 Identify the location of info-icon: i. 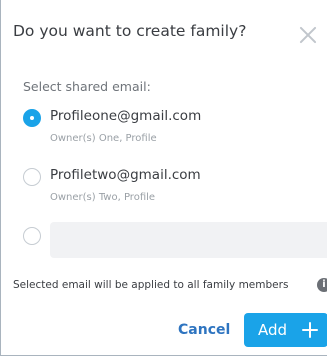
(322, 285).